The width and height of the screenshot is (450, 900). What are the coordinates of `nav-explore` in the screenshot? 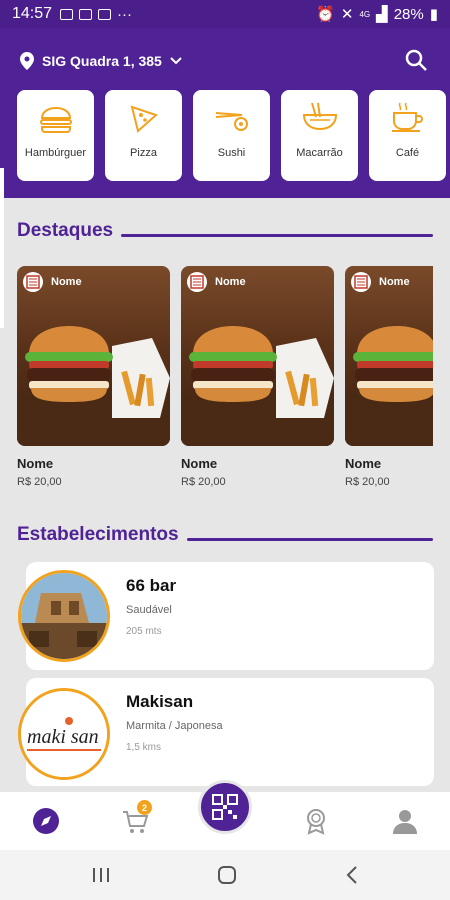 It's located at (46, 821).